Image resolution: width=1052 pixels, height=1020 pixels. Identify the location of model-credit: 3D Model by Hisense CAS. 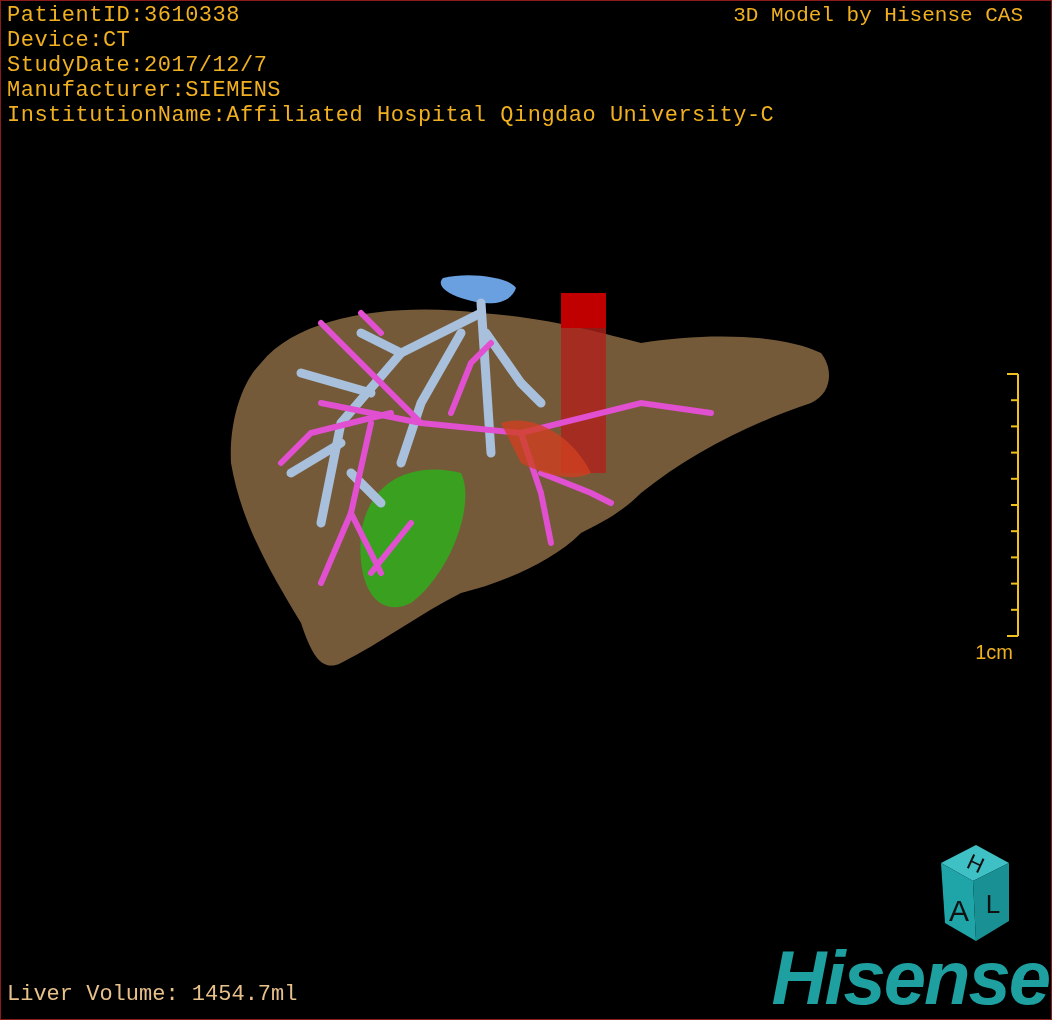
(878, 15).